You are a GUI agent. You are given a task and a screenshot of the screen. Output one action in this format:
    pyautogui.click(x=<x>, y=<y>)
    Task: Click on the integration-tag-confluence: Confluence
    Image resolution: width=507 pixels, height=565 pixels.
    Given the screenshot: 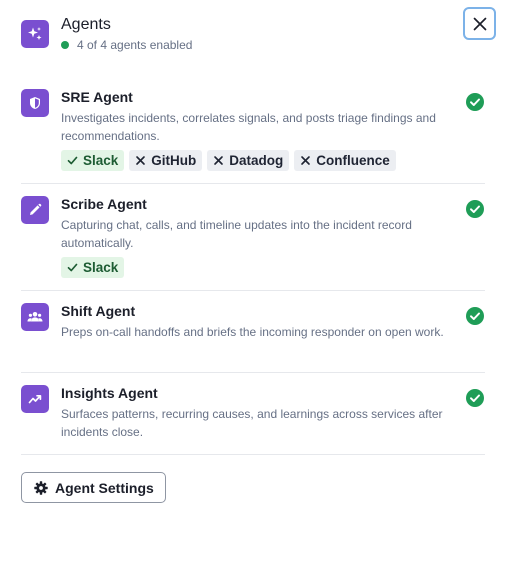 What is the action you would take?
    pyautogui.click(x=345, y=160)
    